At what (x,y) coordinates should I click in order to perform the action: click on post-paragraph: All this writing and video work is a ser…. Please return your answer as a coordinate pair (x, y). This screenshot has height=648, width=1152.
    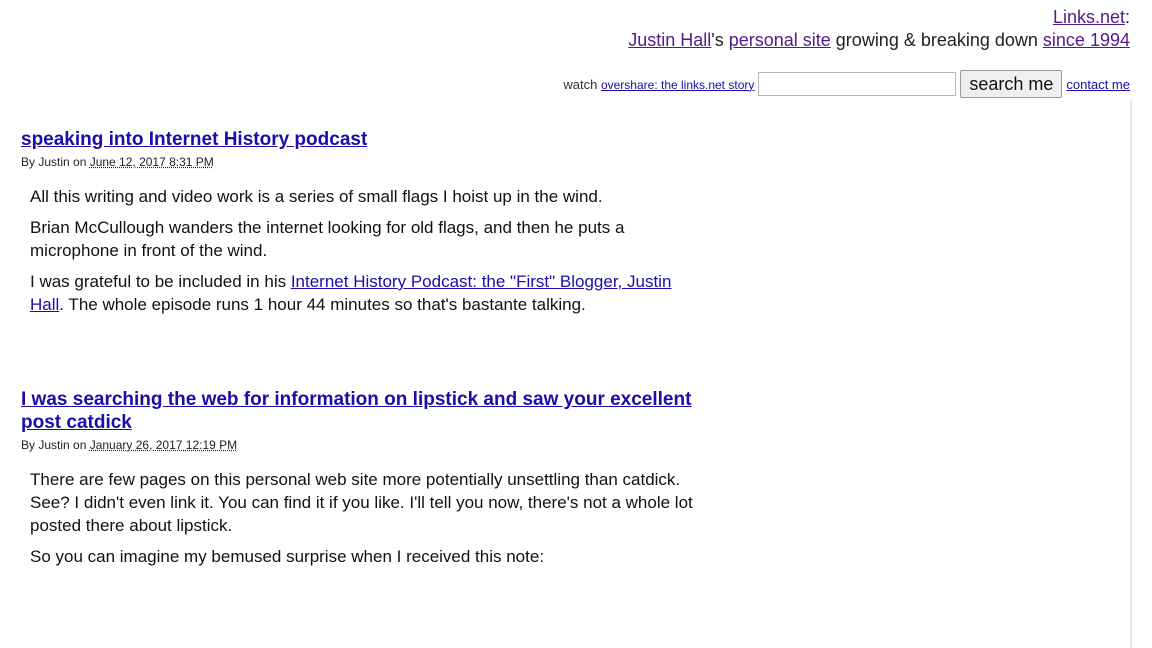
    Looking at the image, I should click on (316, 196).